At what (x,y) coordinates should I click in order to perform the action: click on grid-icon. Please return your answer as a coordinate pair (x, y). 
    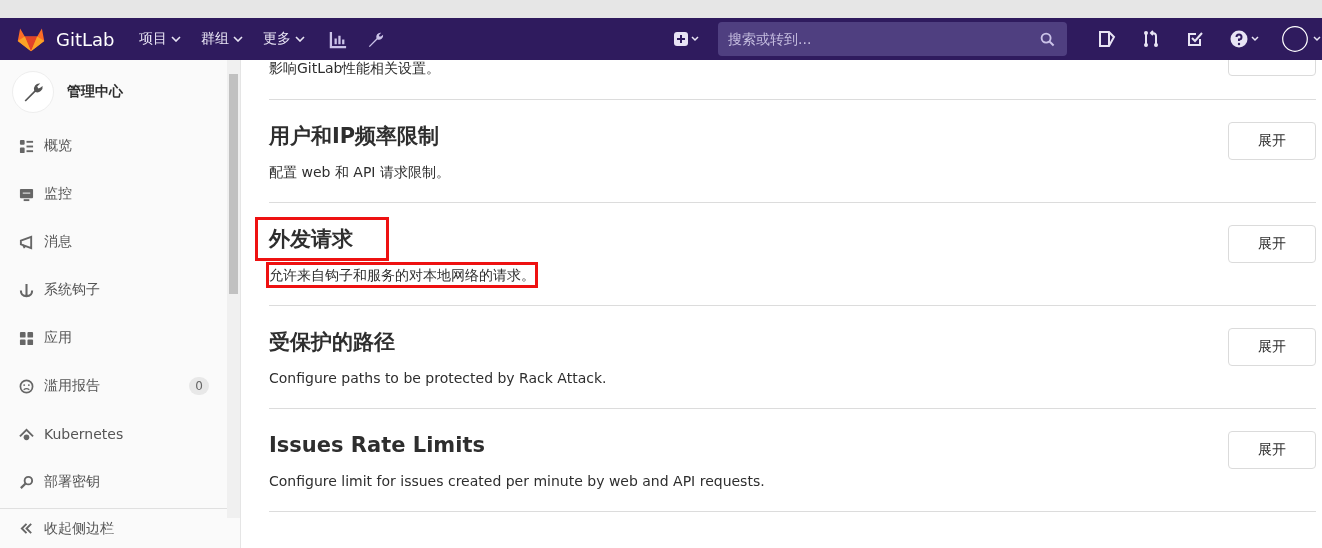
    Looking at the image, I should click on (26, 338).